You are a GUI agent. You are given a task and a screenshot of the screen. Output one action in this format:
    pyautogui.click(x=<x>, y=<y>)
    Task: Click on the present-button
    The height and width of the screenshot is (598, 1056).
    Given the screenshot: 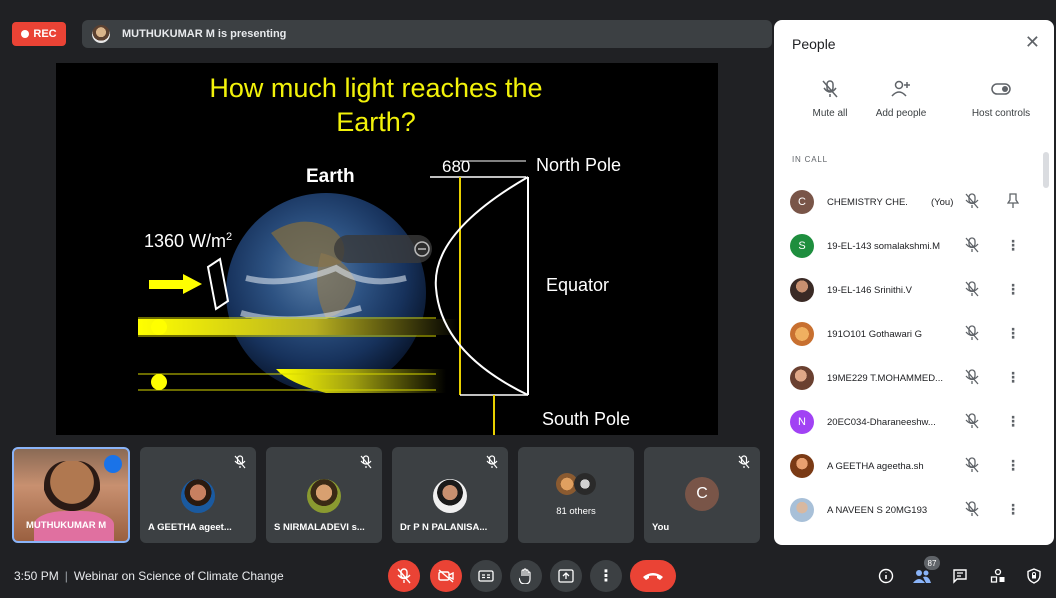 What is the action you would take?
    pyautogui.click(x=566, y=576)
    